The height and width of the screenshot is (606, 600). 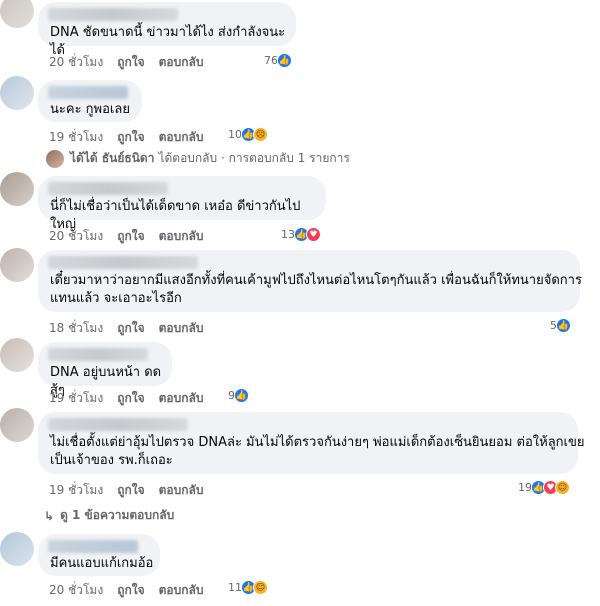 I want to click on reaction-count: 19, so click(x=525, y=487).